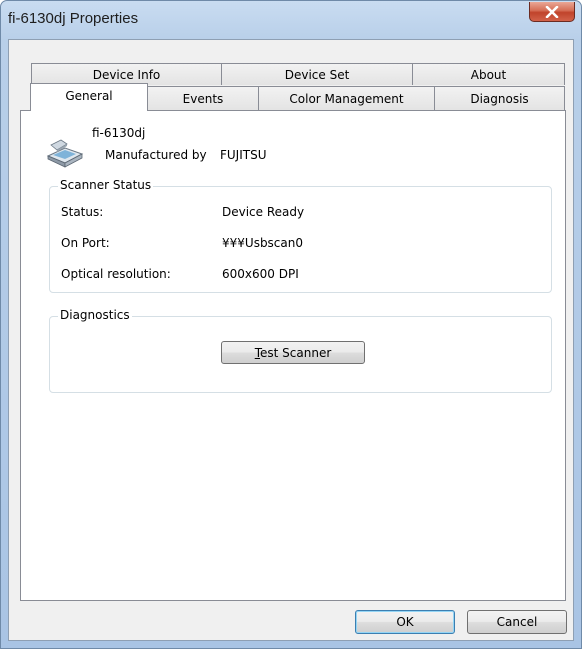 This screenshot has width=582, height=649. I want to click on test-scanner-label: Test Scanner, so click(293, 352).